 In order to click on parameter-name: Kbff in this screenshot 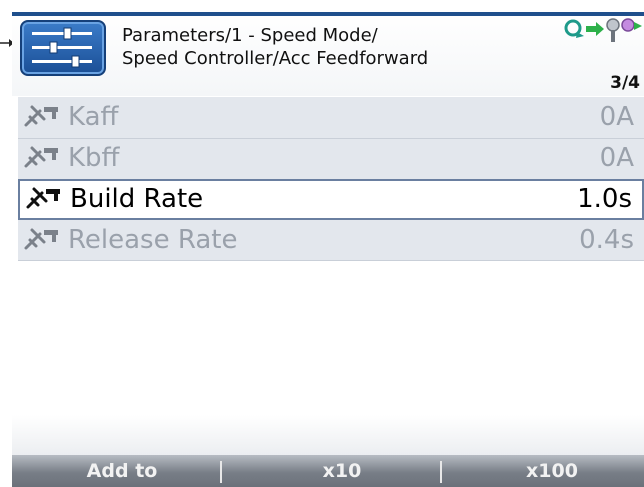, I will do `click(94, 158)`.